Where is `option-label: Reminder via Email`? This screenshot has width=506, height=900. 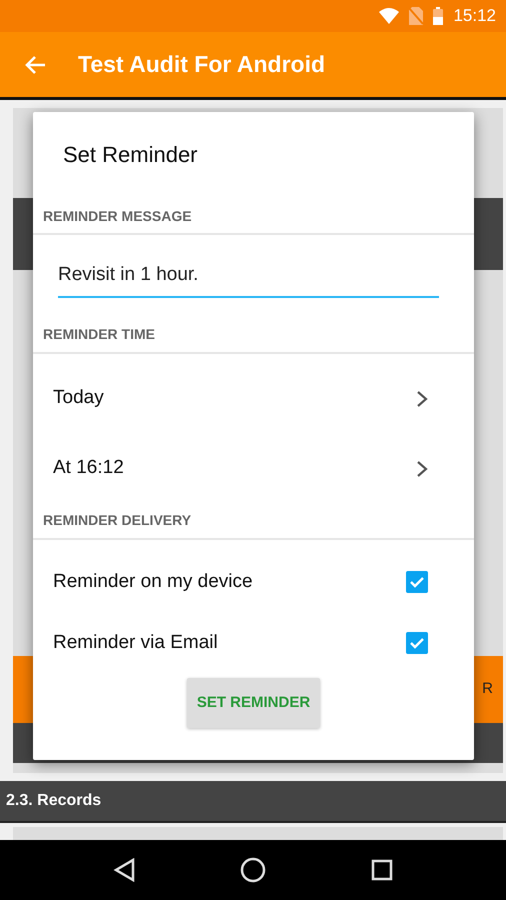 option-label: Reminder via Email is located at coordinates (135, 642).